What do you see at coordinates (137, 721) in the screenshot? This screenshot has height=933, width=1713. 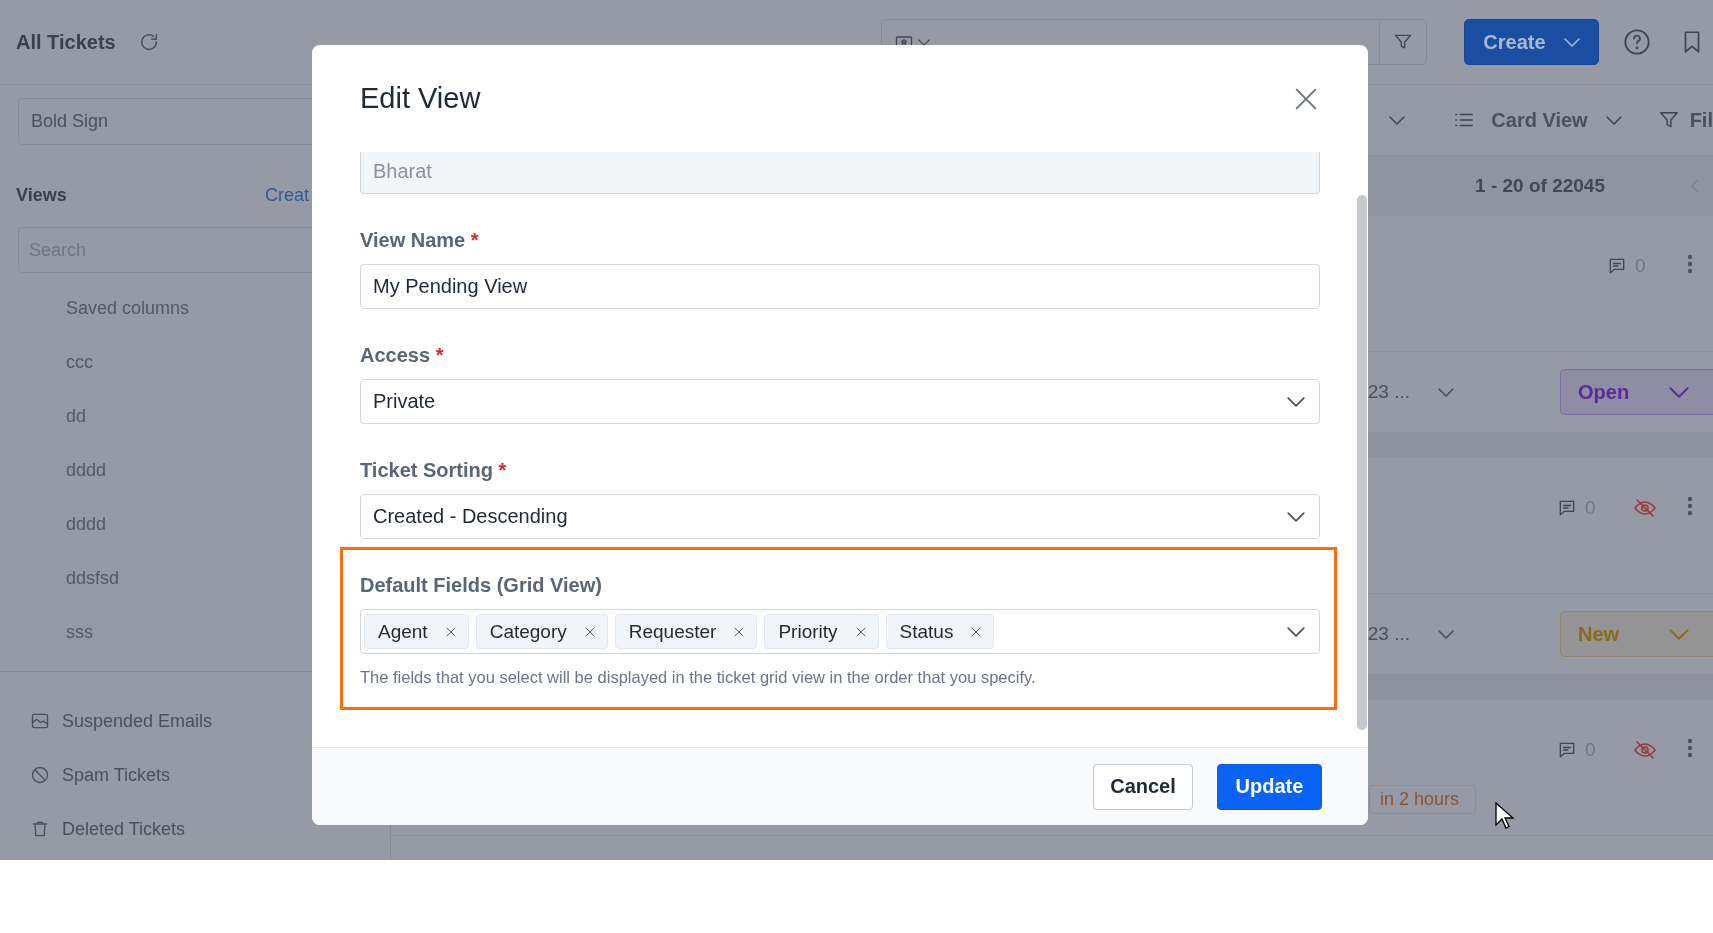 I see `folder-item: Suspended Emails` at bounding box center [137, 721].